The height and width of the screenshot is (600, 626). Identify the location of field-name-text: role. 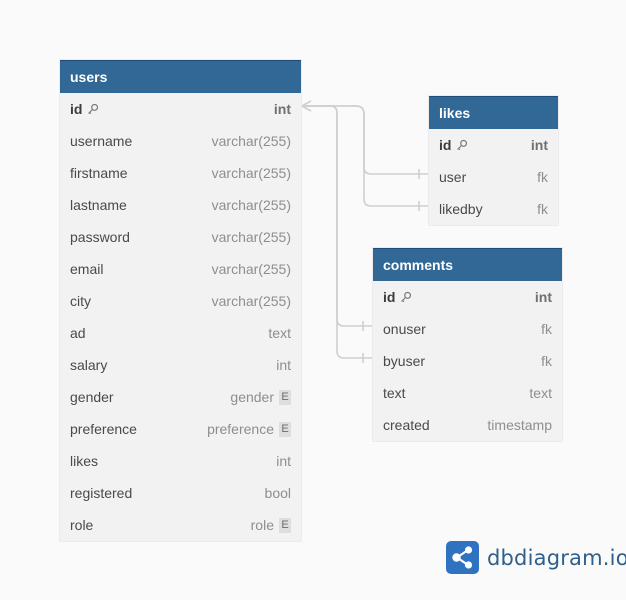
(82, 525).